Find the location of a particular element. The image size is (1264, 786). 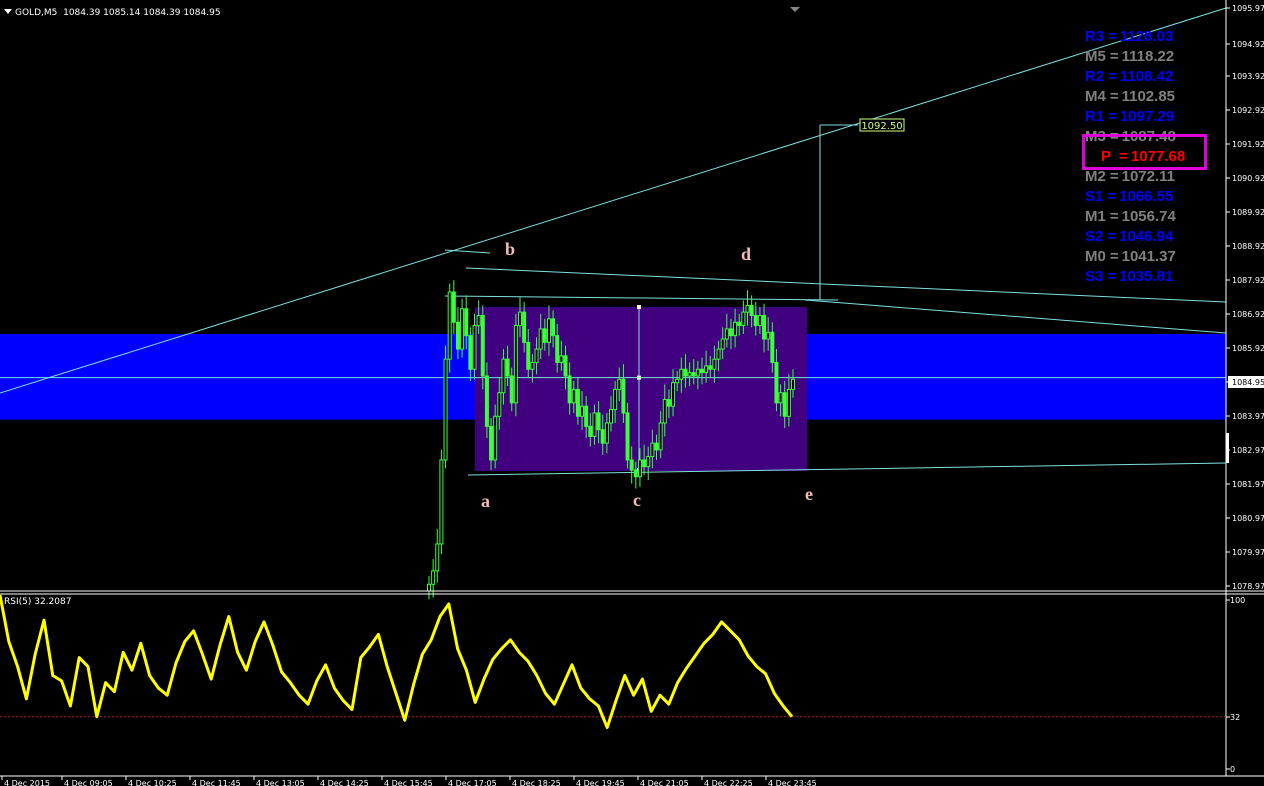

pivot-row-s1: S1 = 1066.55 is located at coordinates (1145, 196).